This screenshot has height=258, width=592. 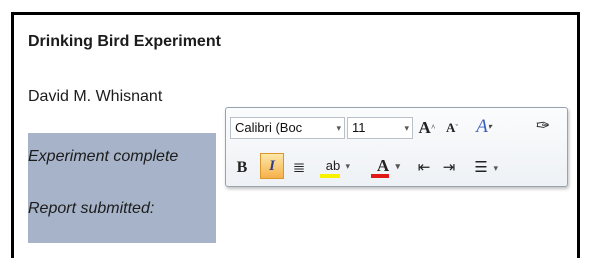 What do you see at coordinates (359, 127) in the screenshot?
I see `font-size-value: 11` at bounding box center [359, 127].